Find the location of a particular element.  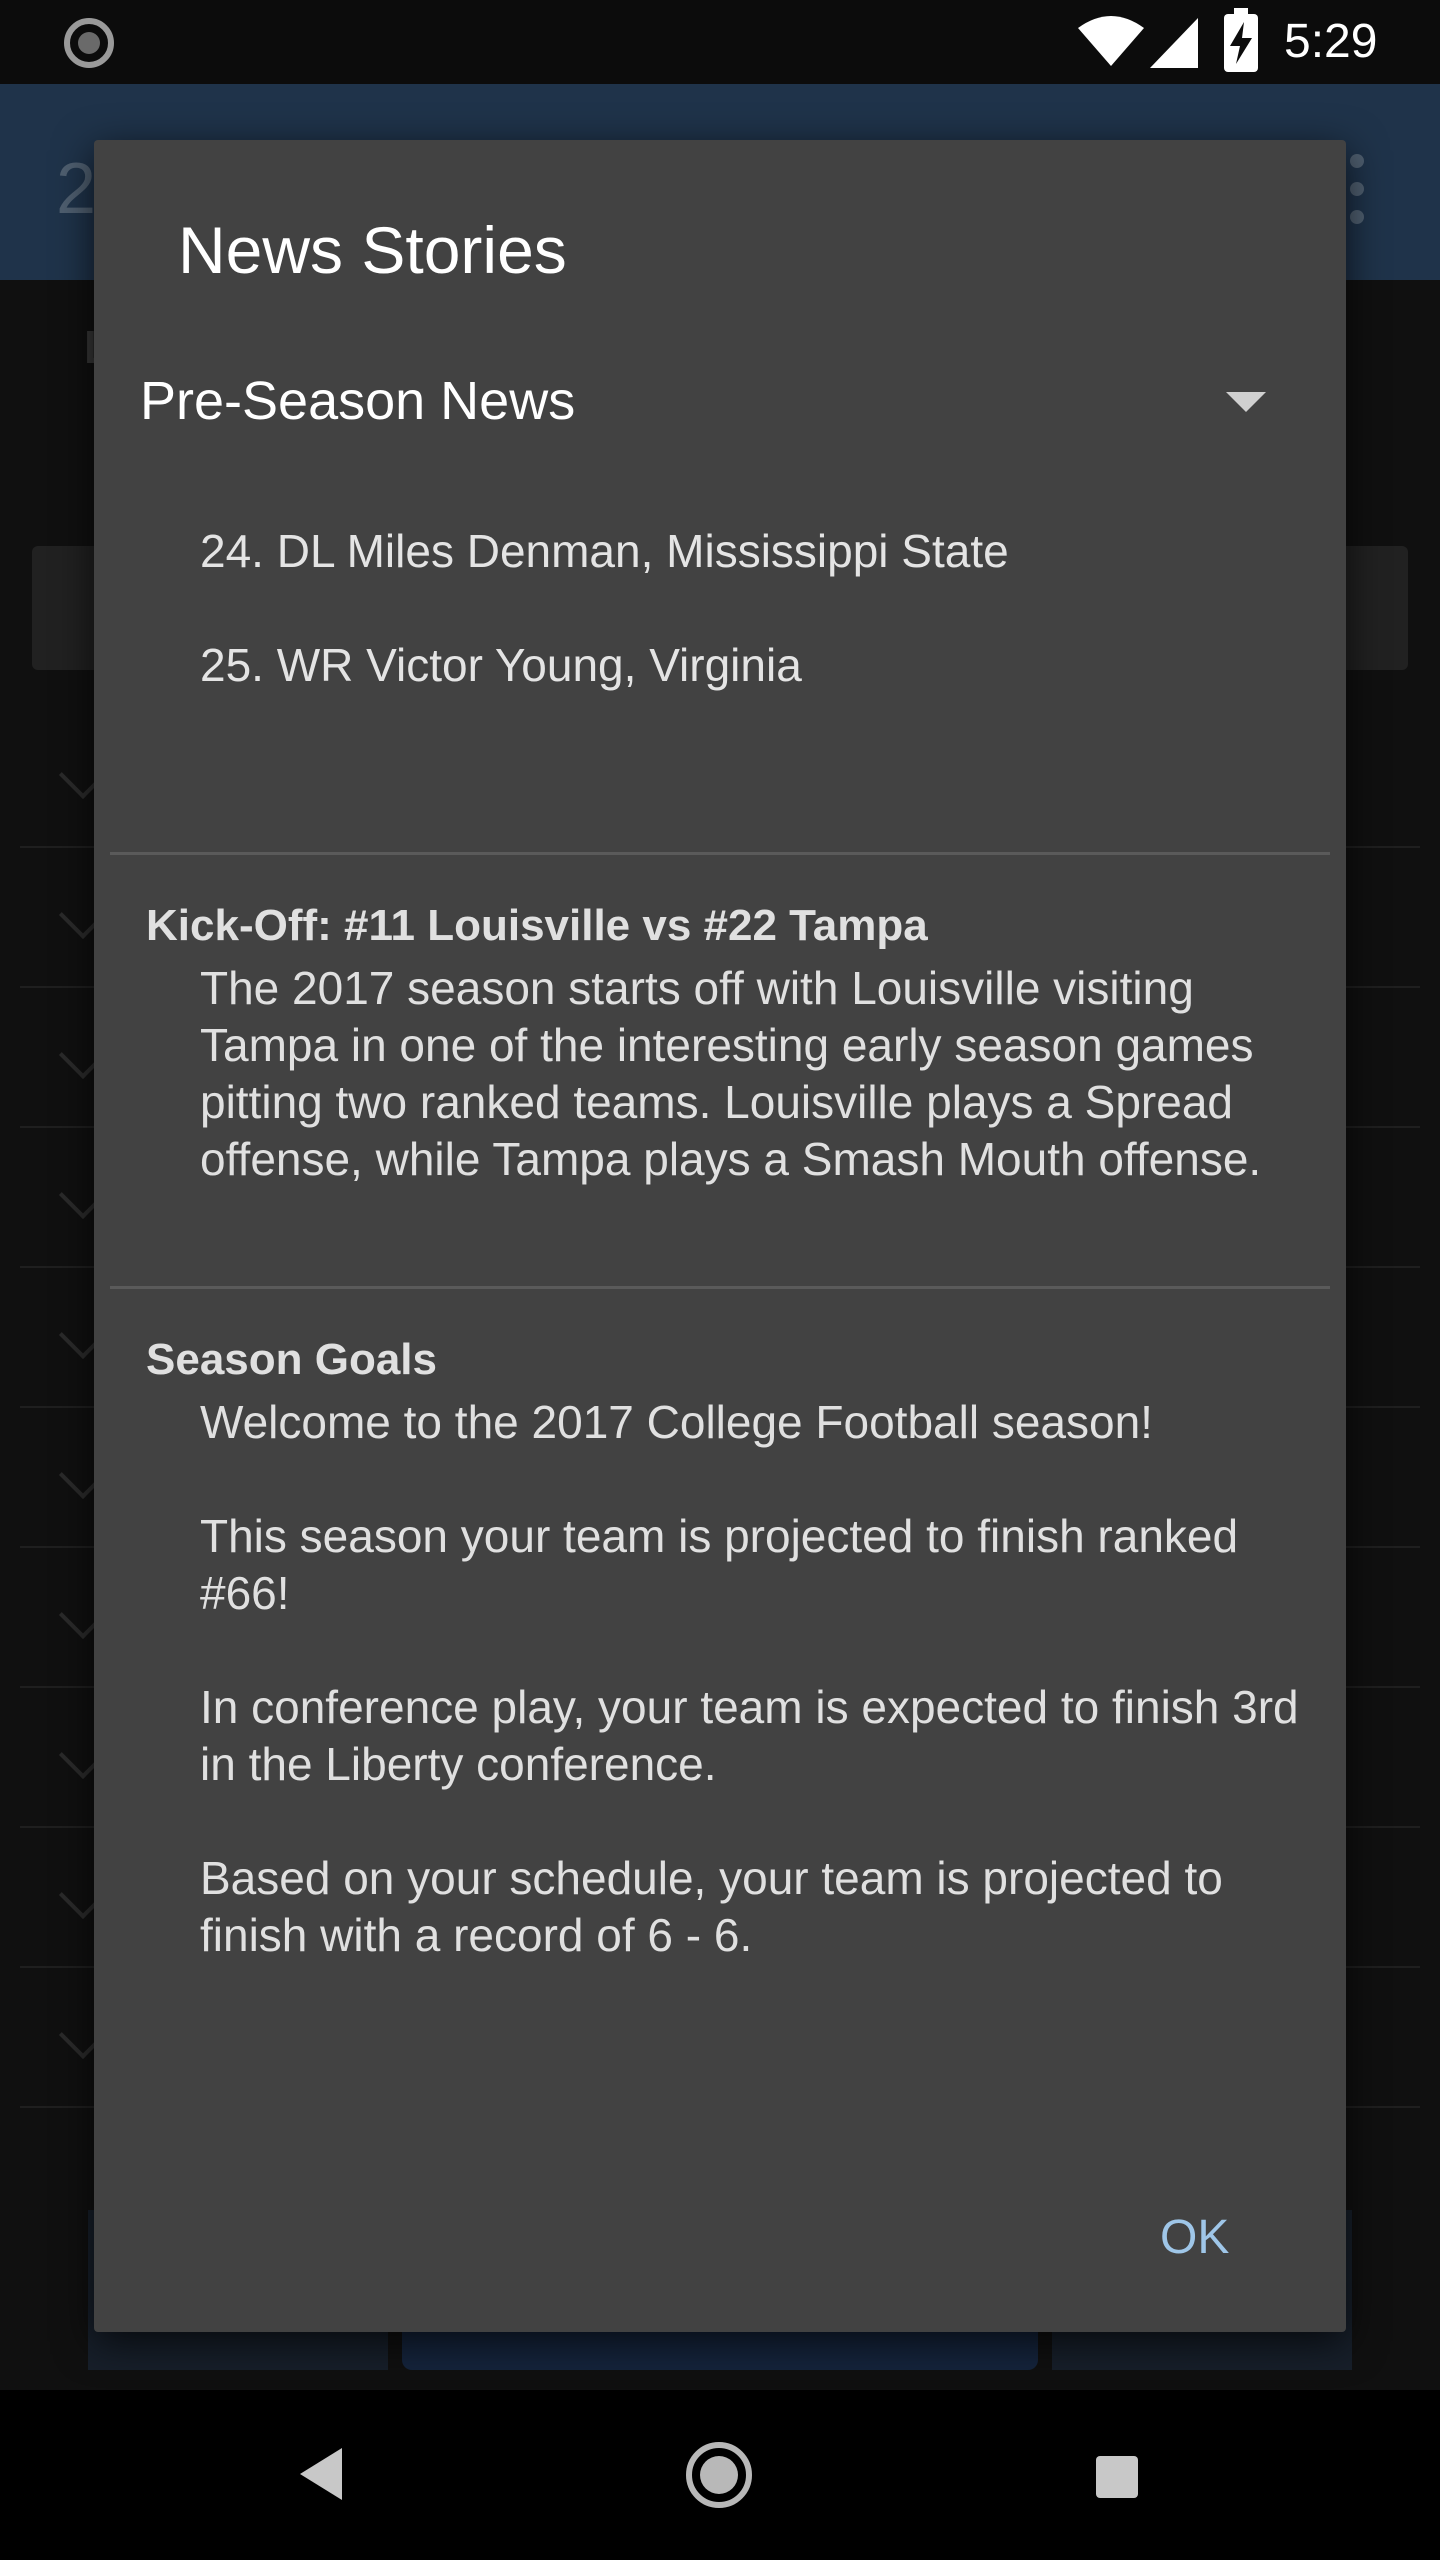

clock: 5:29 is located at coordinates (1331, 41).